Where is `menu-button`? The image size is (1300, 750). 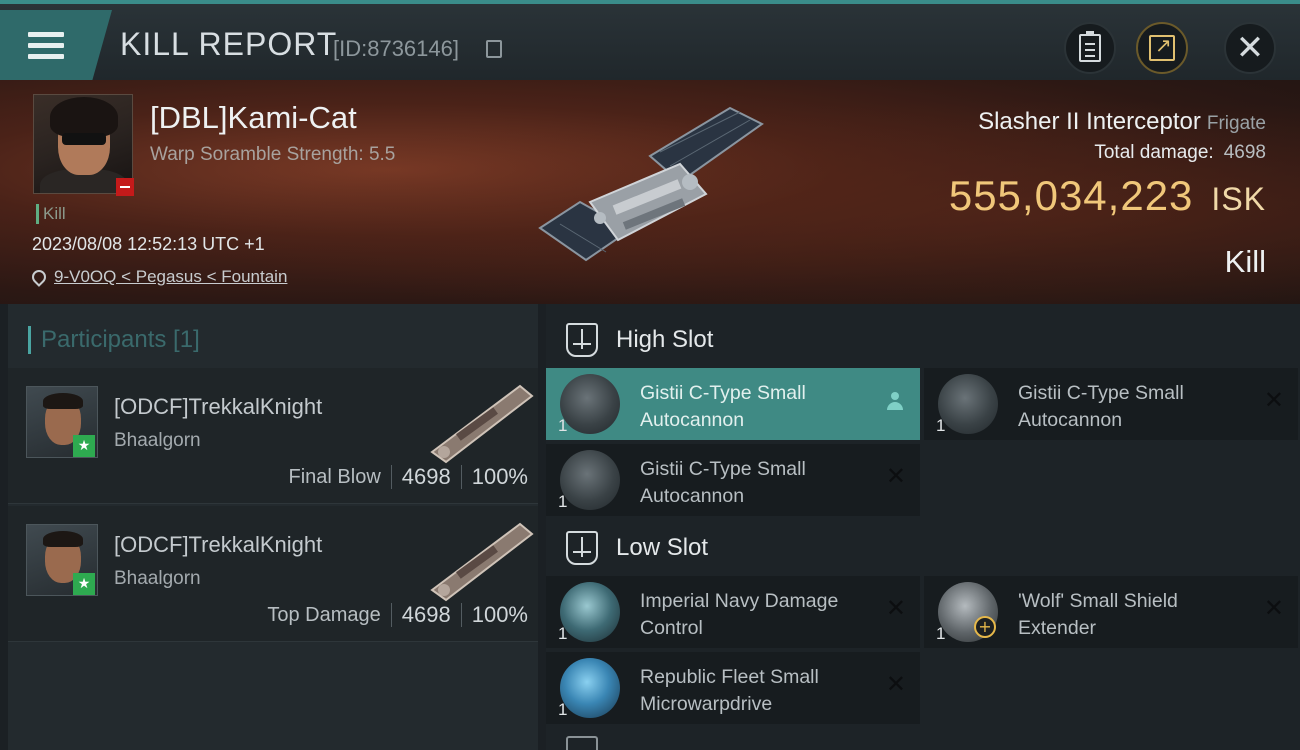
menu-button is located at coordinates (56, 46).